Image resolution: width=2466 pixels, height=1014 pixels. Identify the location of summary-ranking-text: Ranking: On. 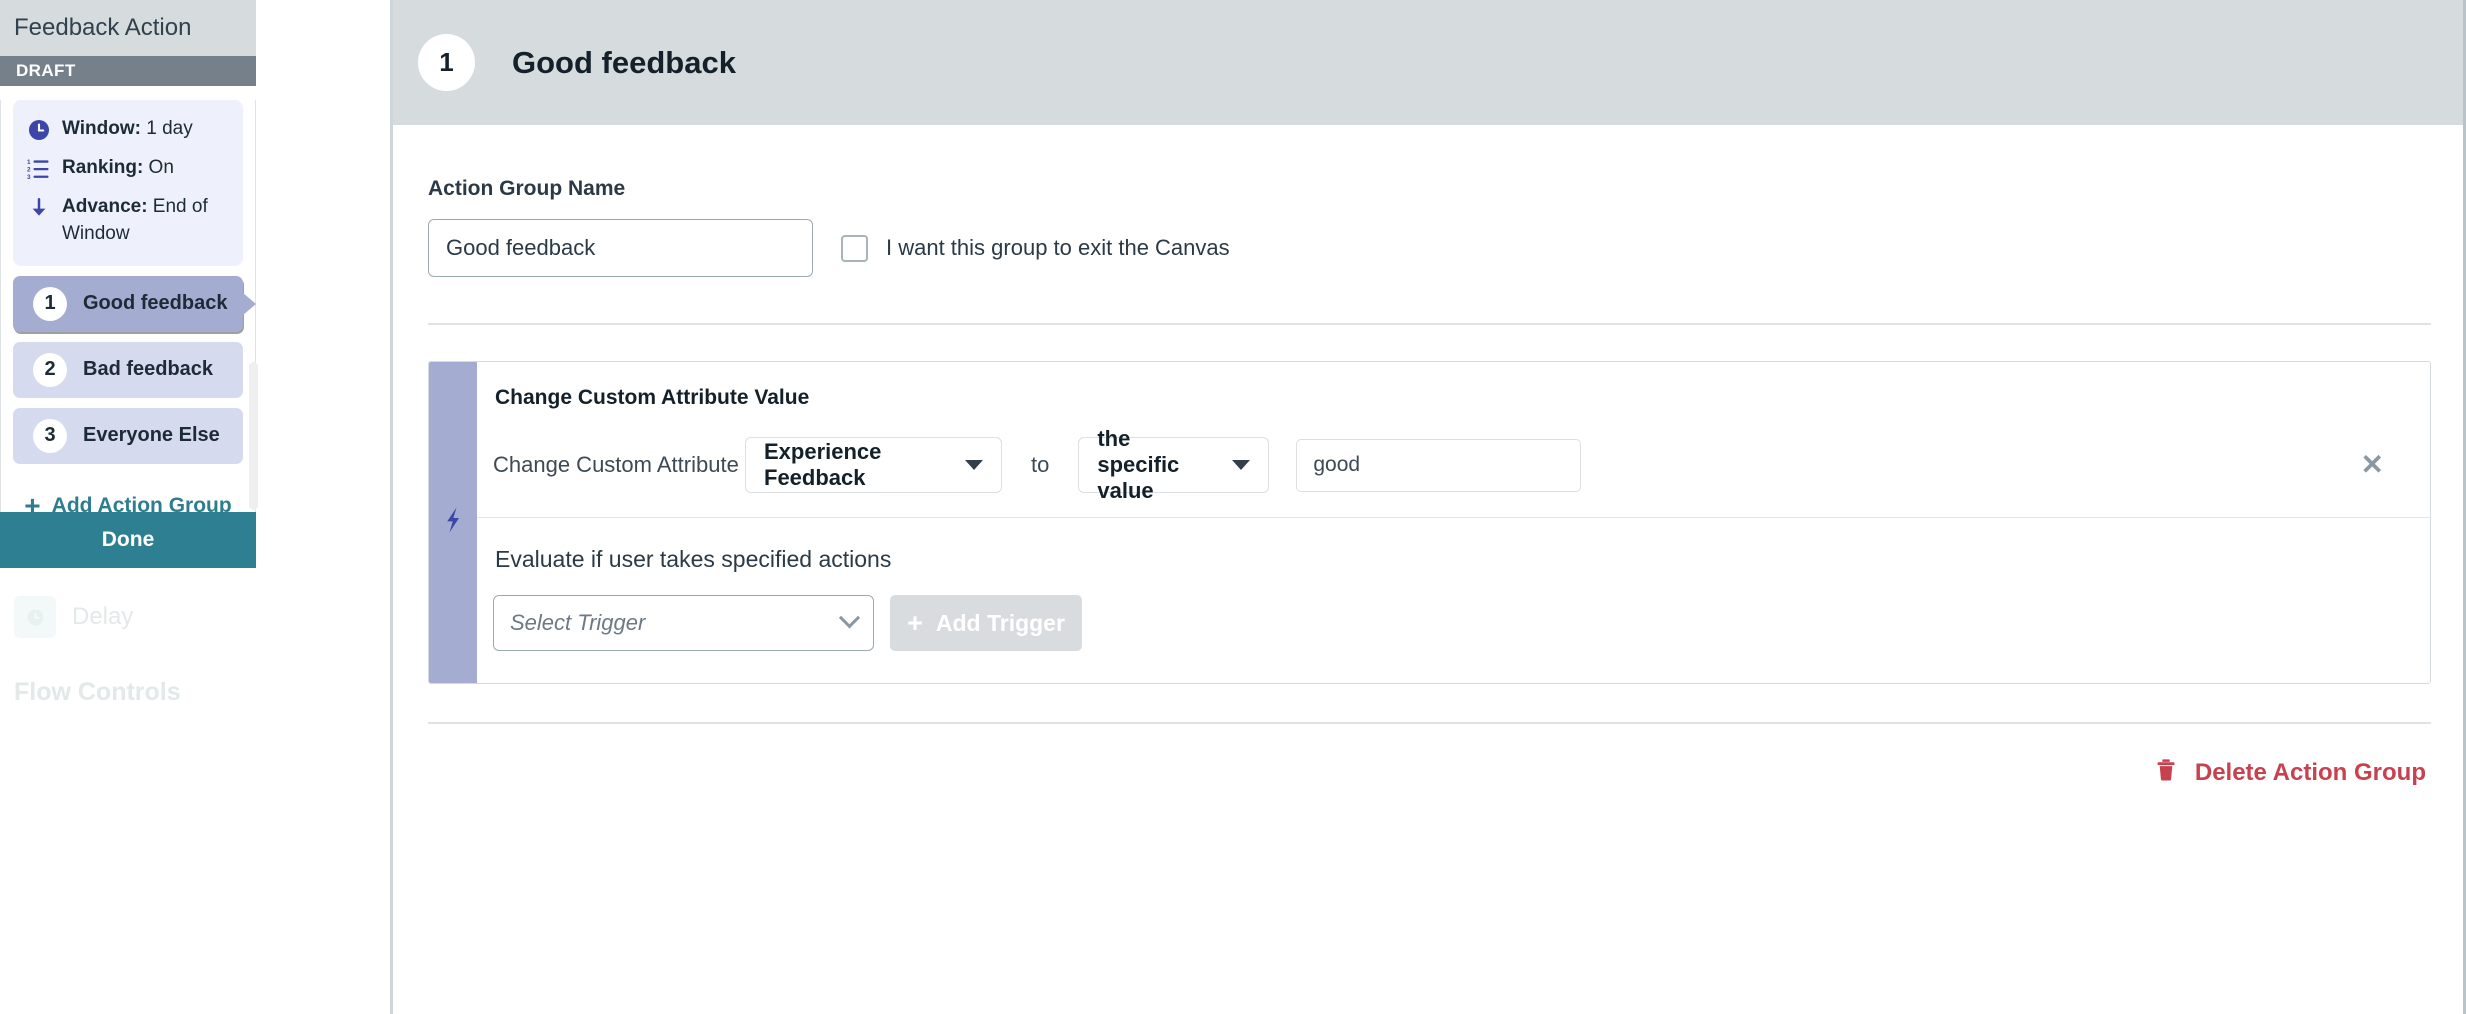
(118, 168).